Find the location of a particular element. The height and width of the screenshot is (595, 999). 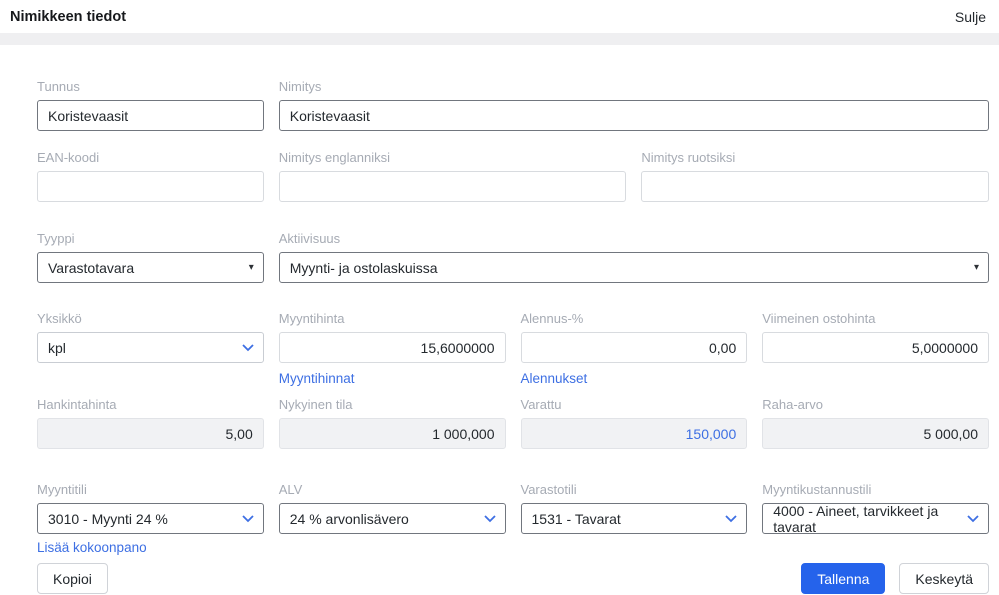

aktiivisuus-label: Aktiivisuus is located at coordinates (309, 238).